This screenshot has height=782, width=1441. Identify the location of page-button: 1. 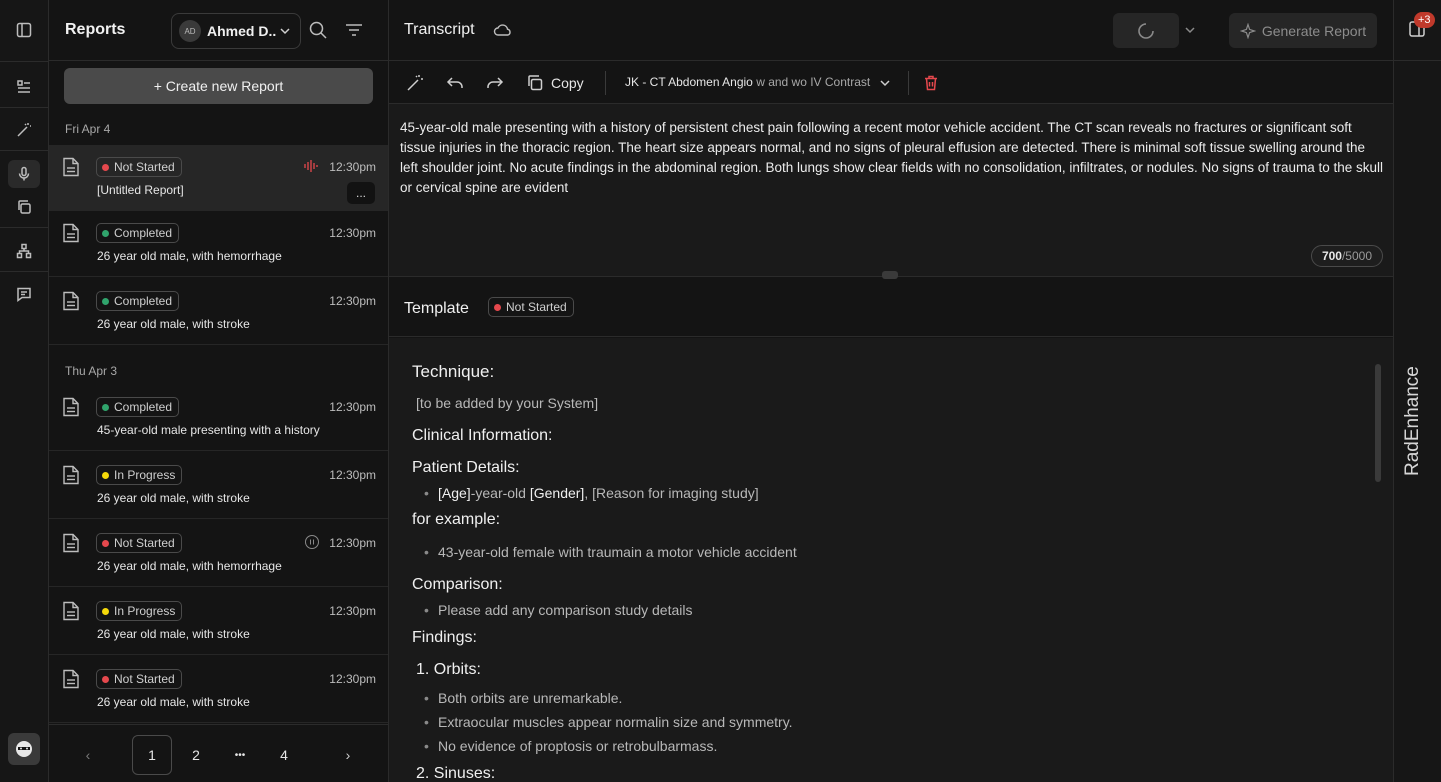
(152, 755).